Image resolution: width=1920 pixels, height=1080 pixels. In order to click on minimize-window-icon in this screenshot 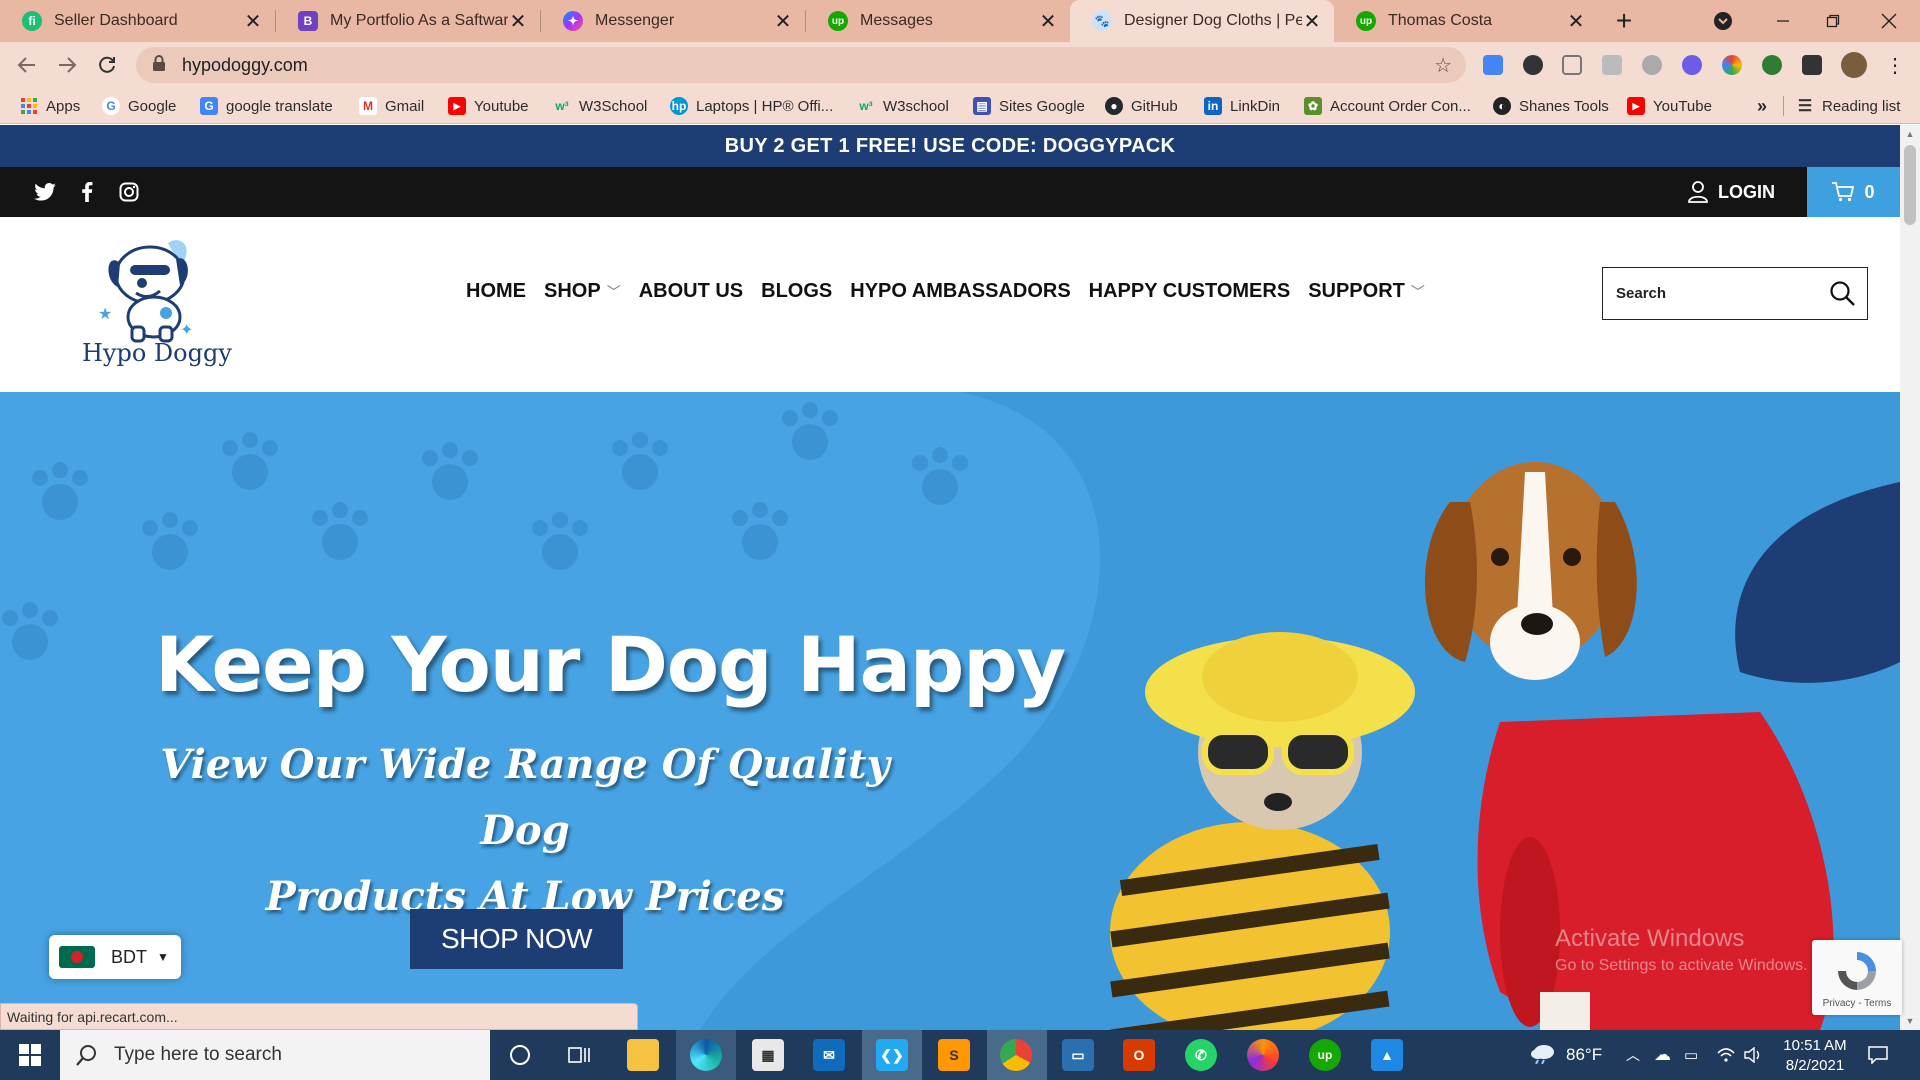, I will do `click(1783, 21)`.